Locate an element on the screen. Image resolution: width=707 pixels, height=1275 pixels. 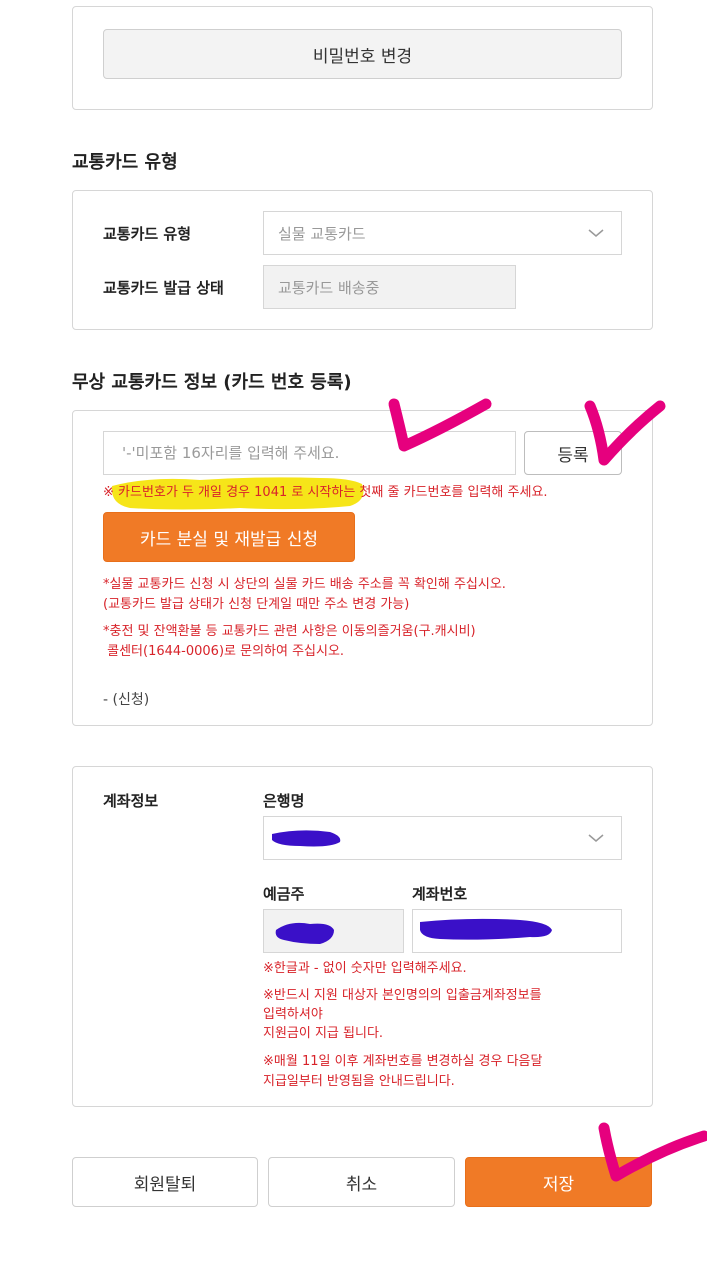
own-account-notice-line-2: 입력하셔야 is located at coordinates (293, 1014).